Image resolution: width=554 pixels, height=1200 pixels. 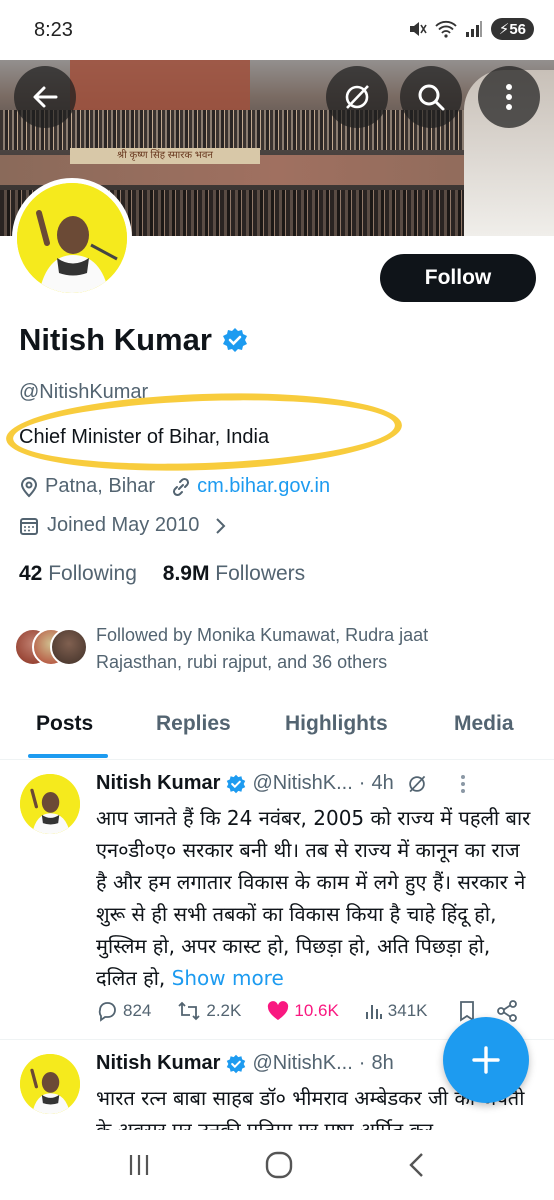 What do you see at coordinates (277, 730) in the screenshot?
I see `profile-tabs: Posts Replies Highlights Media` at bounding box center [277, 730].